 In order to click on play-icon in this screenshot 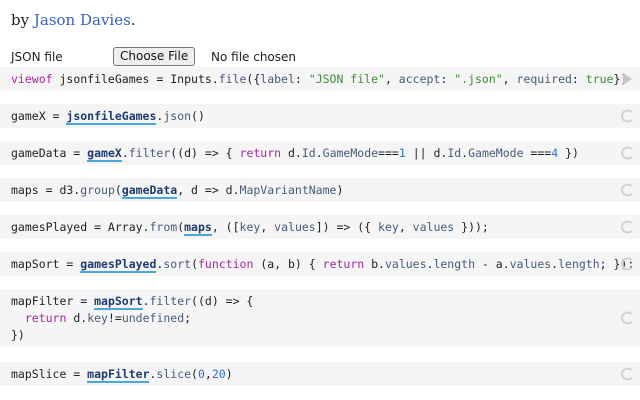, I will do `click(627, 79)`.